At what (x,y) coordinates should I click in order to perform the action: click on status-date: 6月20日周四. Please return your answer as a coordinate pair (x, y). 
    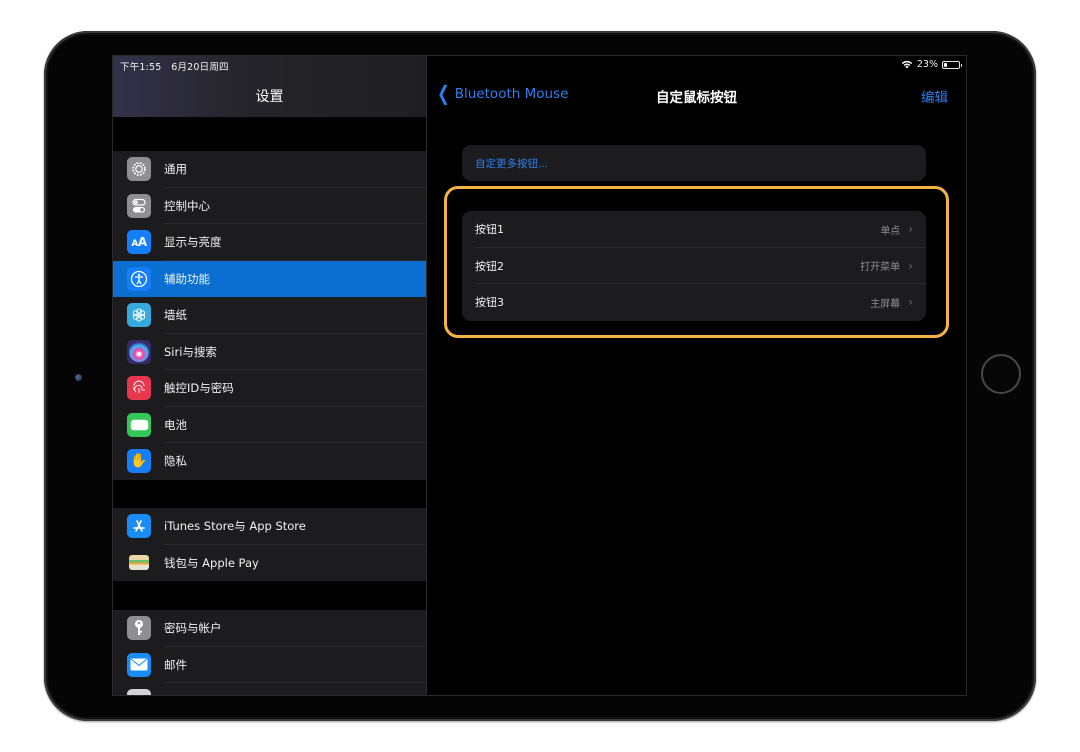
    Looking at the image, I should click on (200, 67).